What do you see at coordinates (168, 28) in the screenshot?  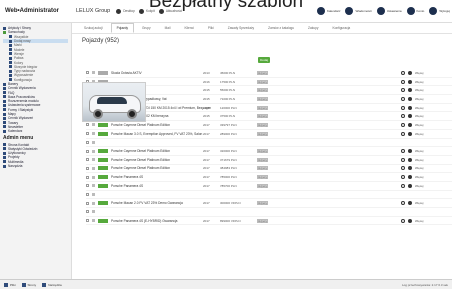 I see `content-tab: Mail` at bounding box center [168, 28].